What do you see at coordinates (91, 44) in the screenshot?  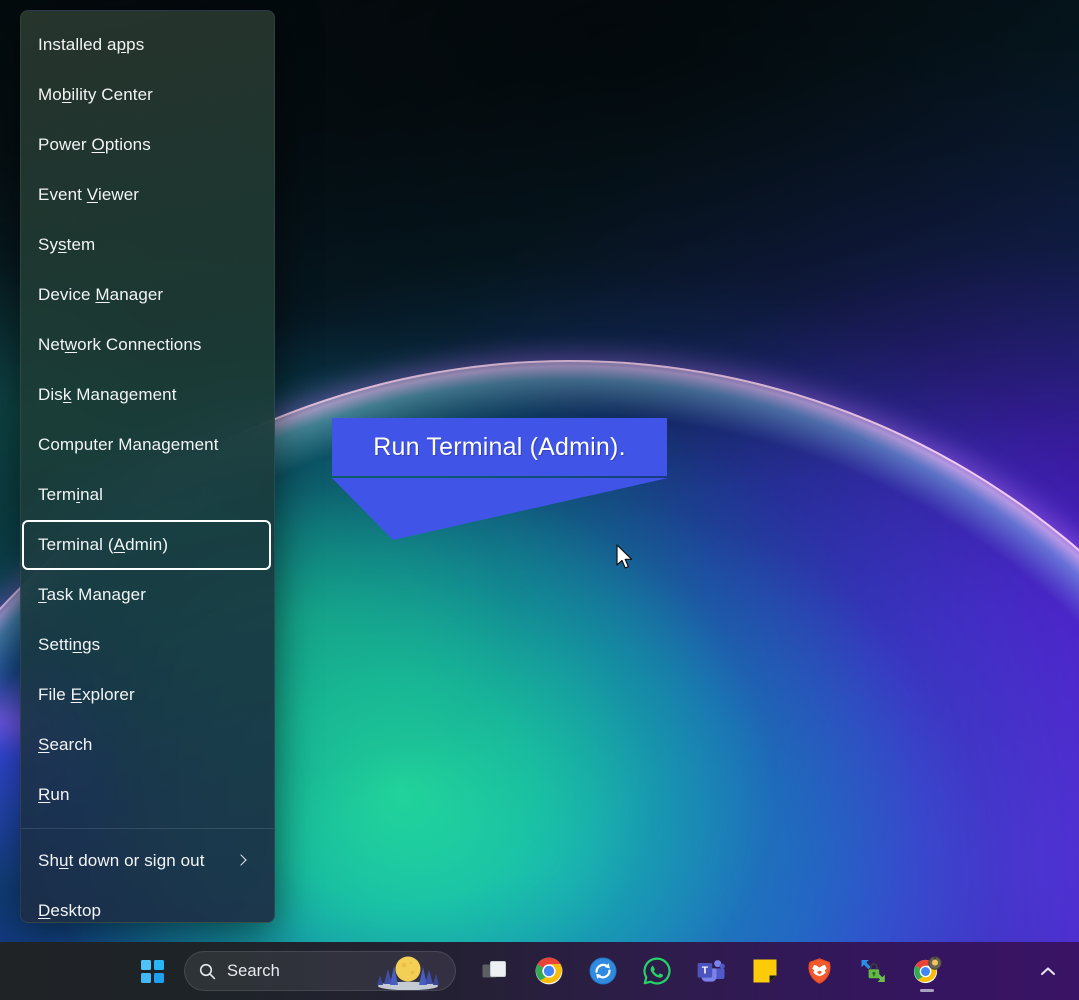 I see `menu-item-label: Installed apps` at bounding box center [91, 44].